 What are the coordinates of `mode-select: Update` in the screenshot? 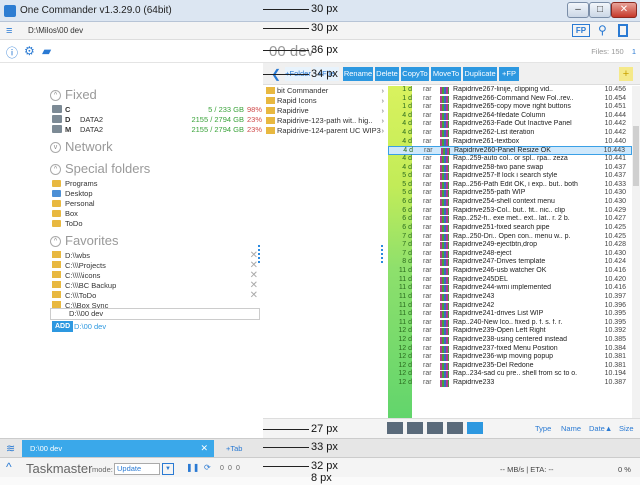 It's located at (137, 469).